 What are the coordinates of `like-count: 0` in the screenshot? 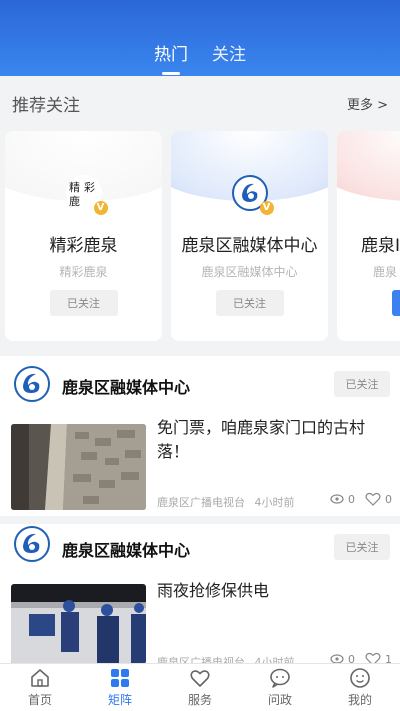 It's located at (388, 499).